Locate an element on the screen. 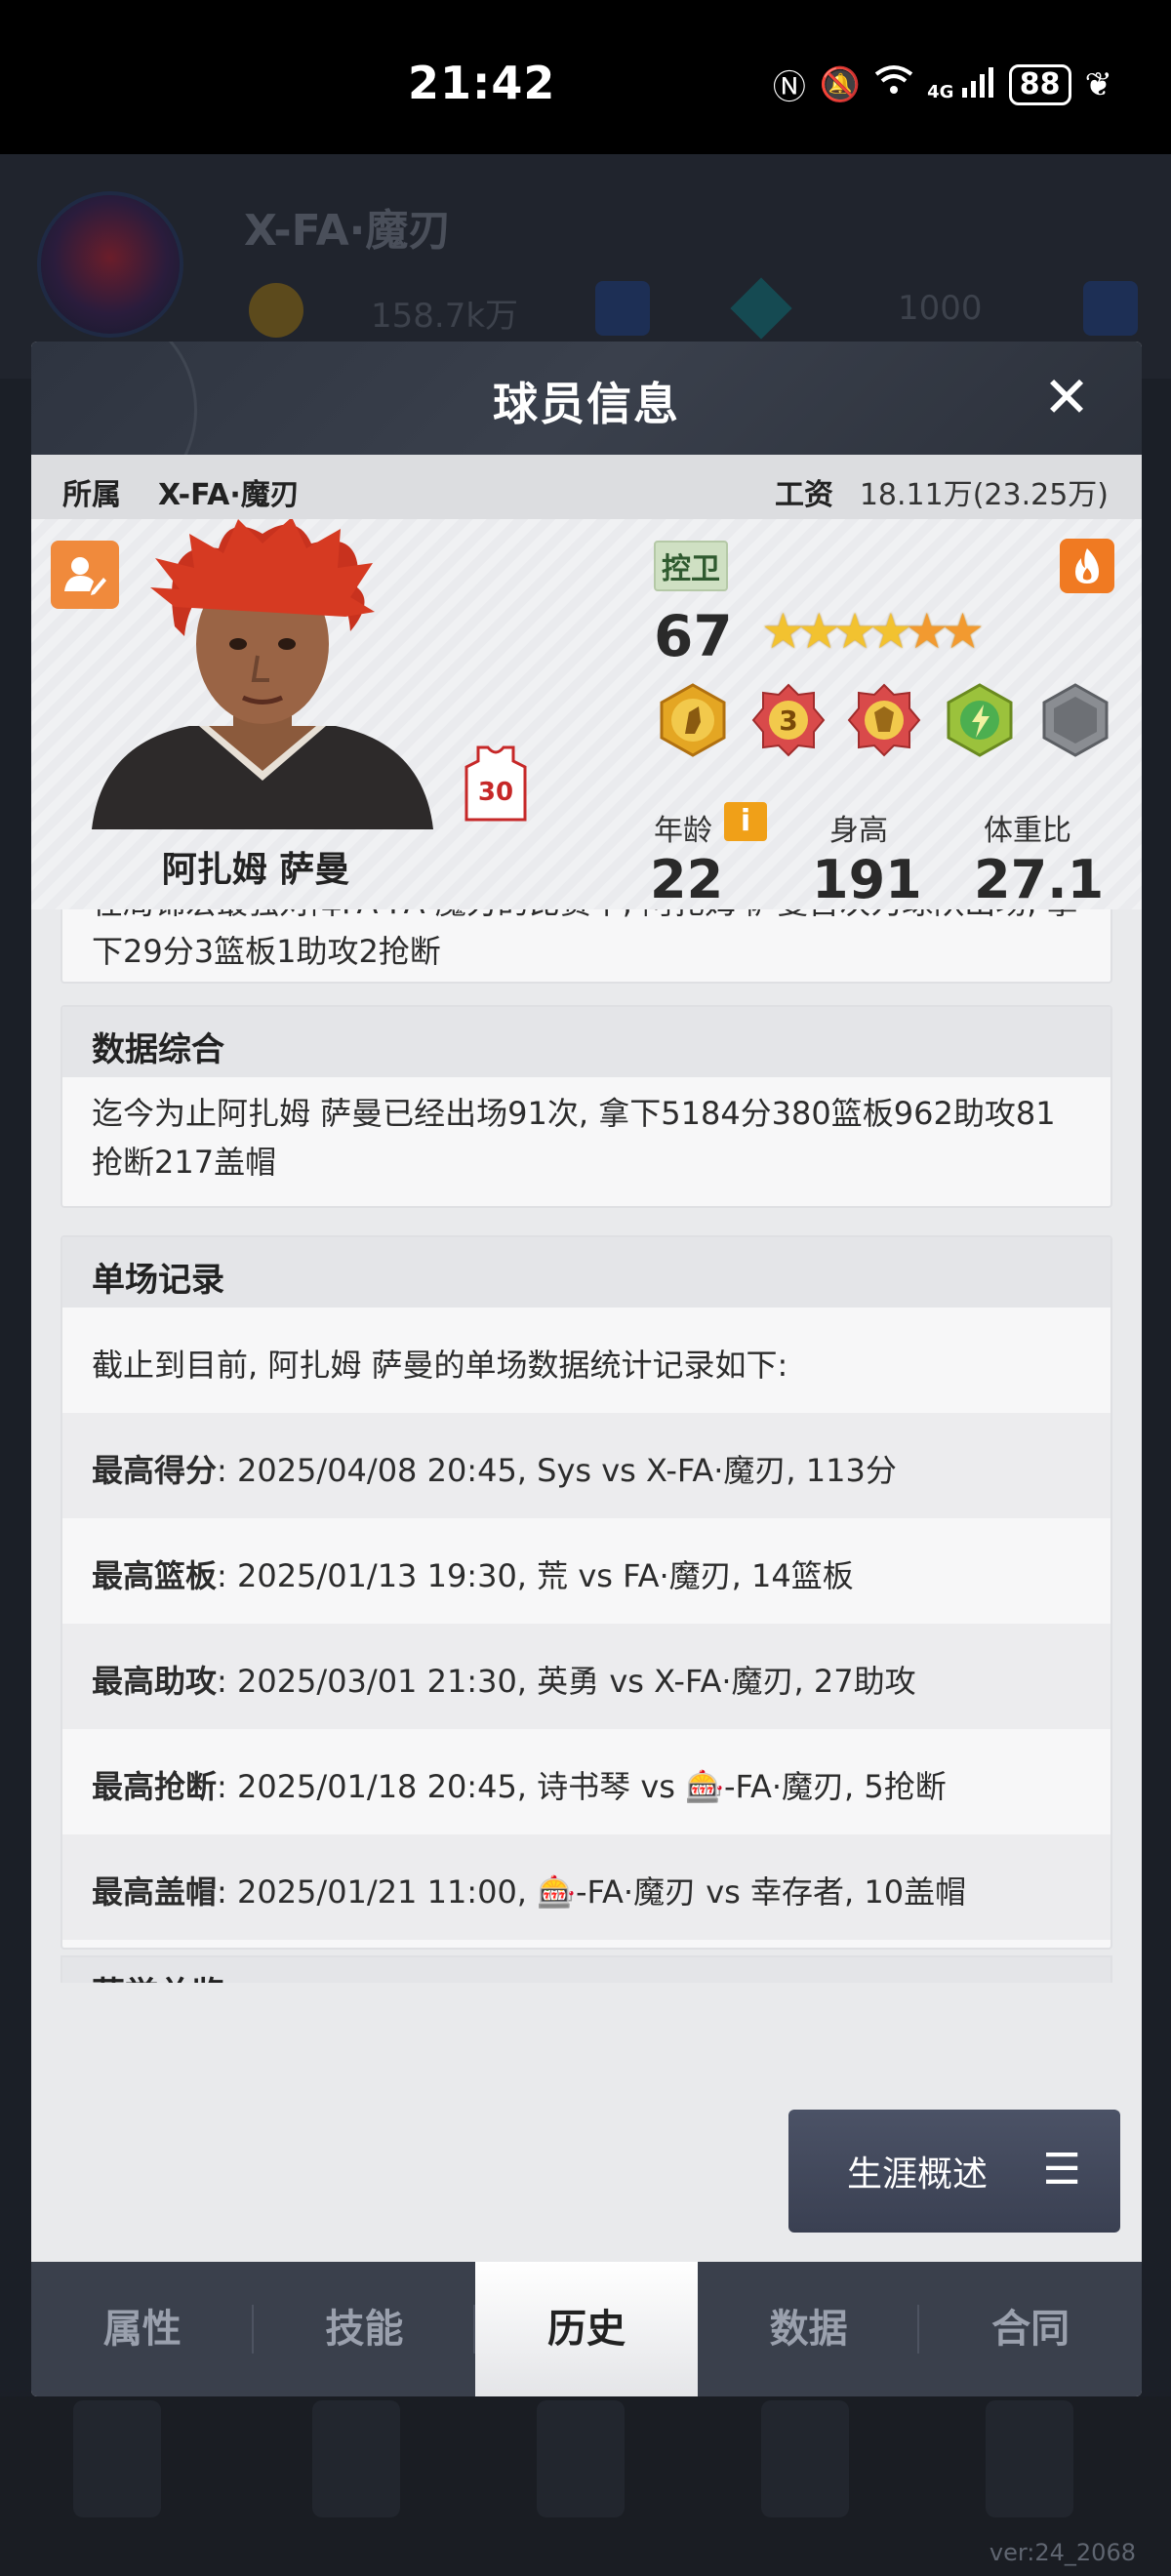  player-portrait is located at coordinates (262, 674).